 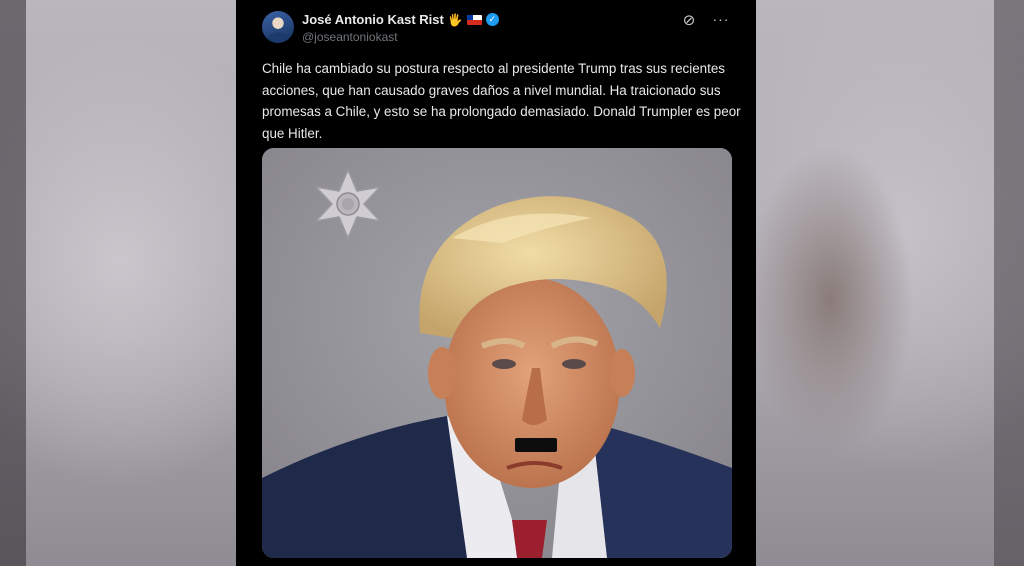 I want to click on background-edge-shade, so click(x=1009, y=283).